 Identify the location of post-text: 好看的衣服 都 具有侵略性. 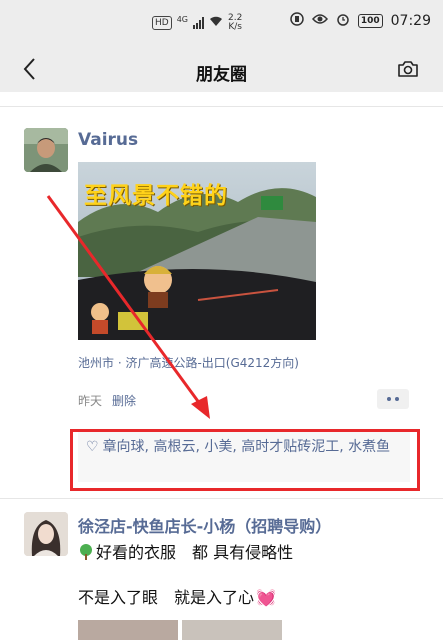
(185, 551).